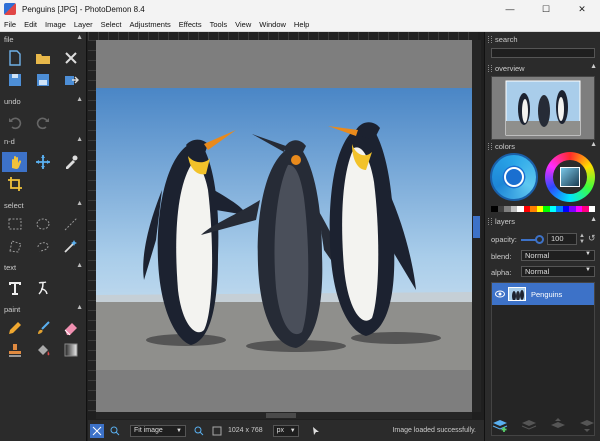 The width and height of the screenshot is (600, 441). I want to click on vertical-scrollbar, so click(476, 226).